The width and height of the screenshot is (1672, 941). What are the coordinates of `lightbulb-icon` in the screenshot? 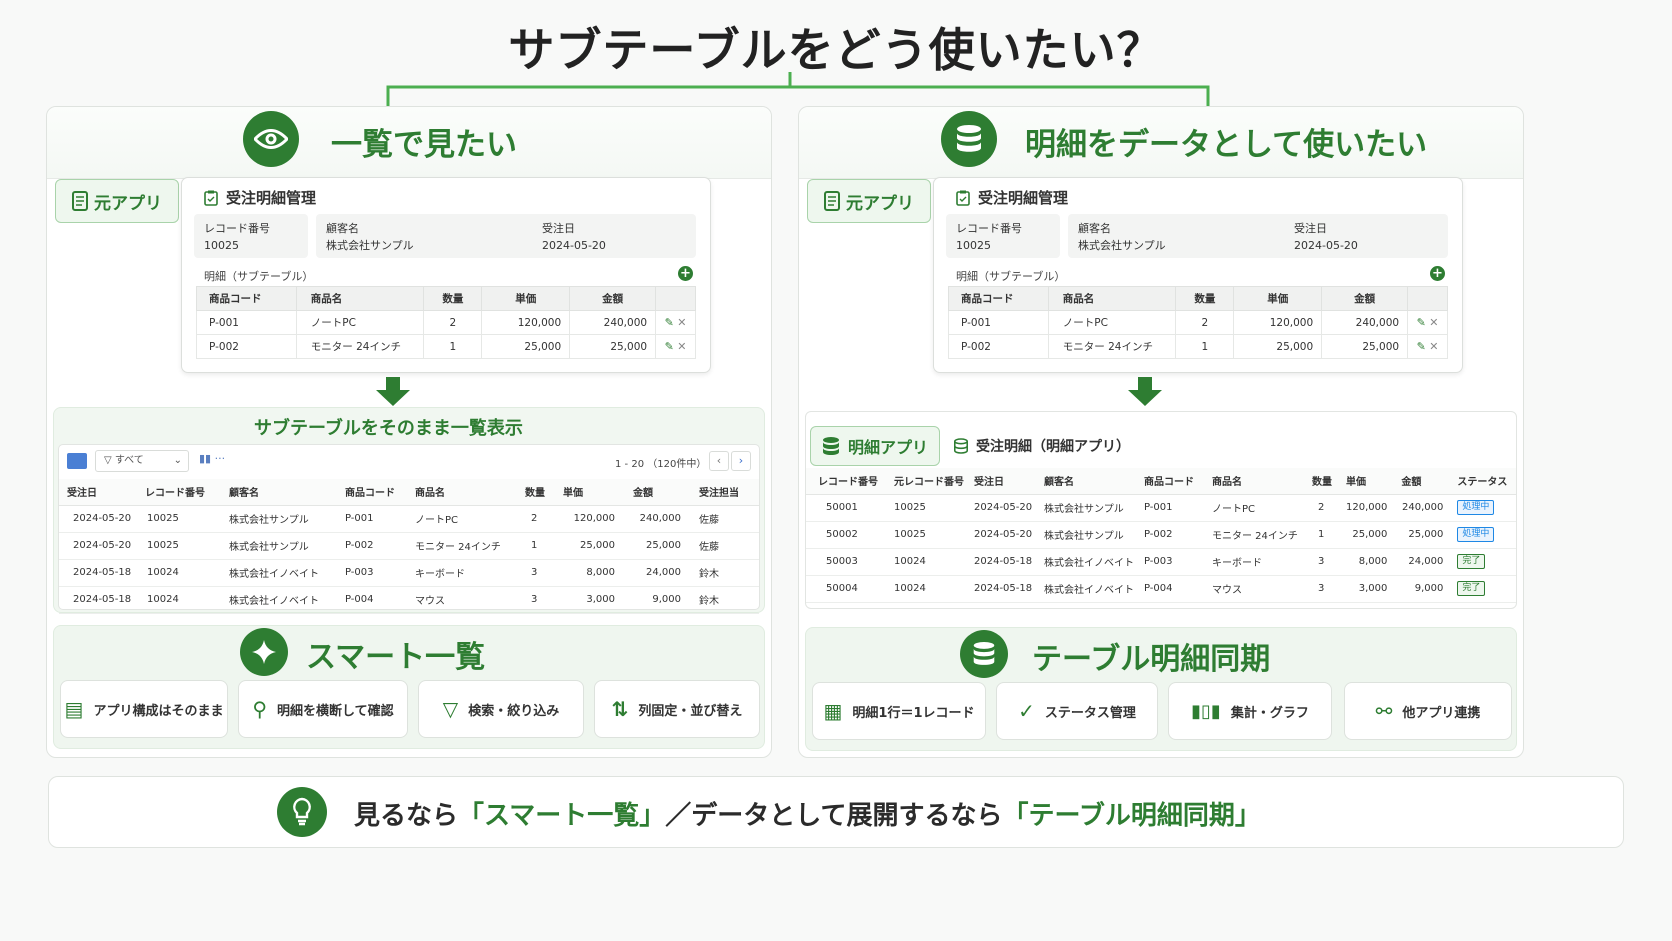 It's located at (302, 812).